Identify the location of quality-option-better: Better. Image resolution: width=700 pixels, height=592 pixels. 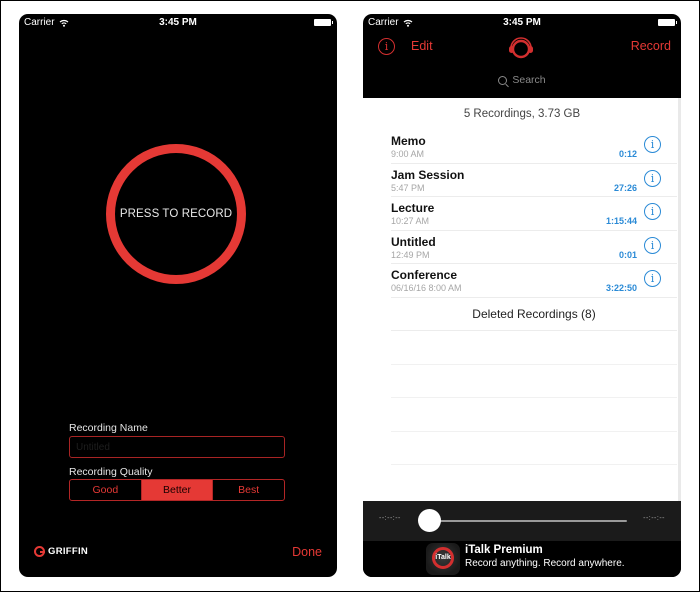
(177, 490).